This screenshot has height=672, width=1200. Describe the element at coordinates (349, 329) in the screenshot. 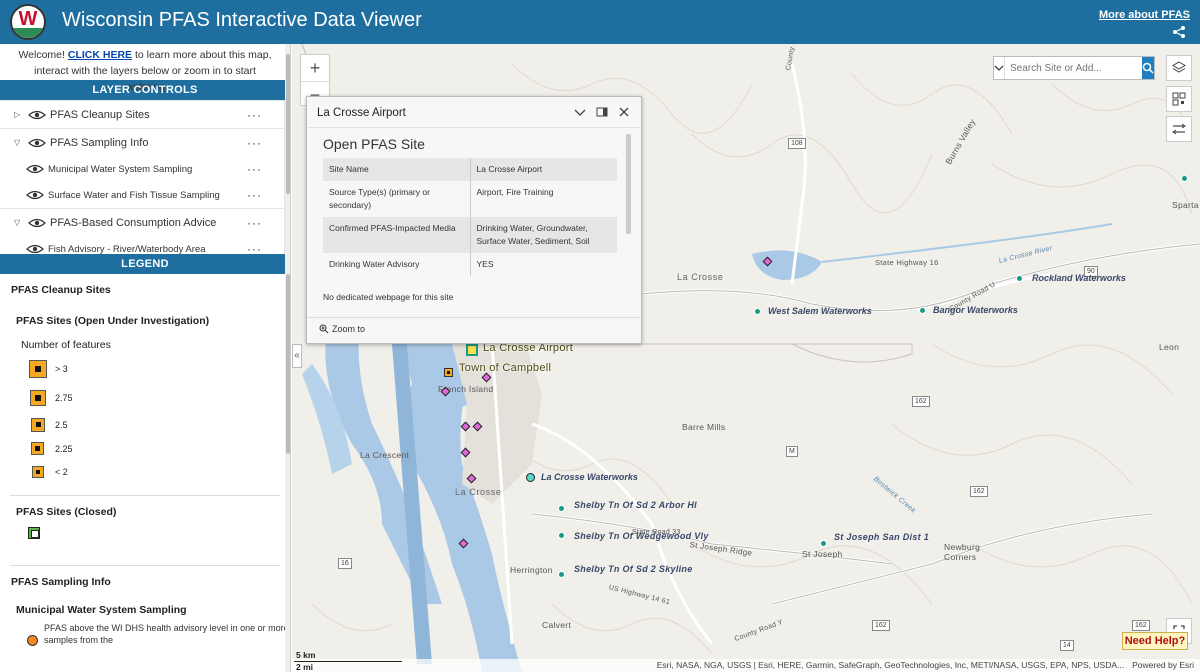

I see `zoom-to-label: Zoom to` at that location.